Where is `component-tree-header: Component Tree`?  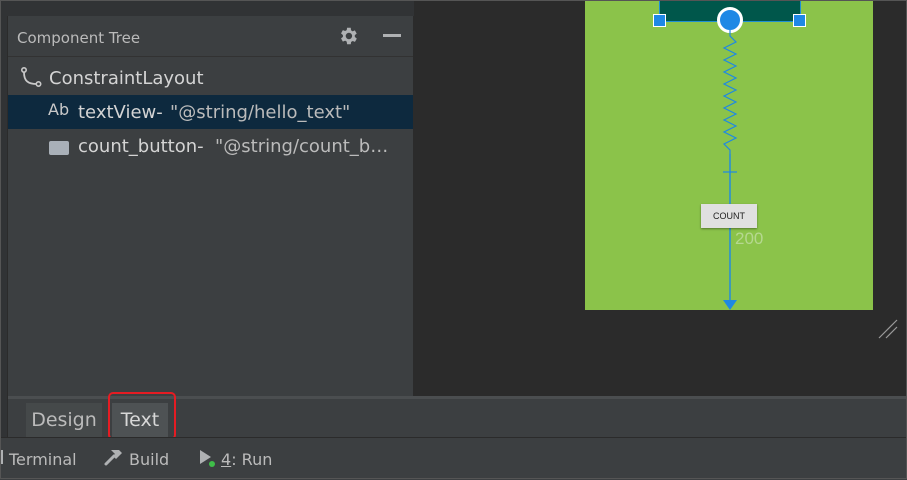 component-tree-header: Component Tree is located at coordinates (210, 36).